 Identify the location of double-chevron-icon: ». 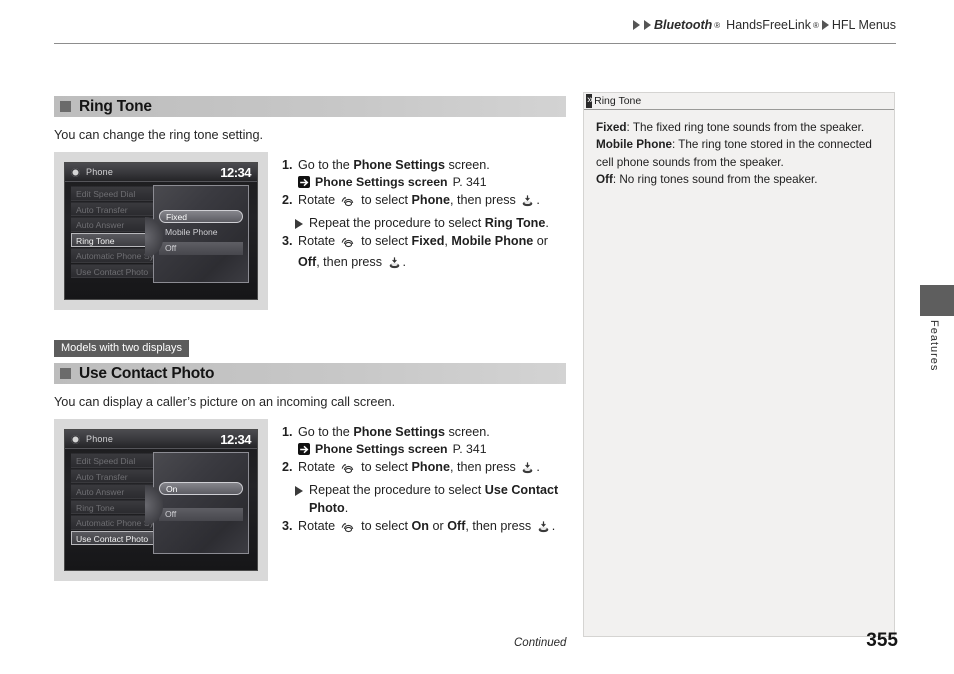
(589, 101).